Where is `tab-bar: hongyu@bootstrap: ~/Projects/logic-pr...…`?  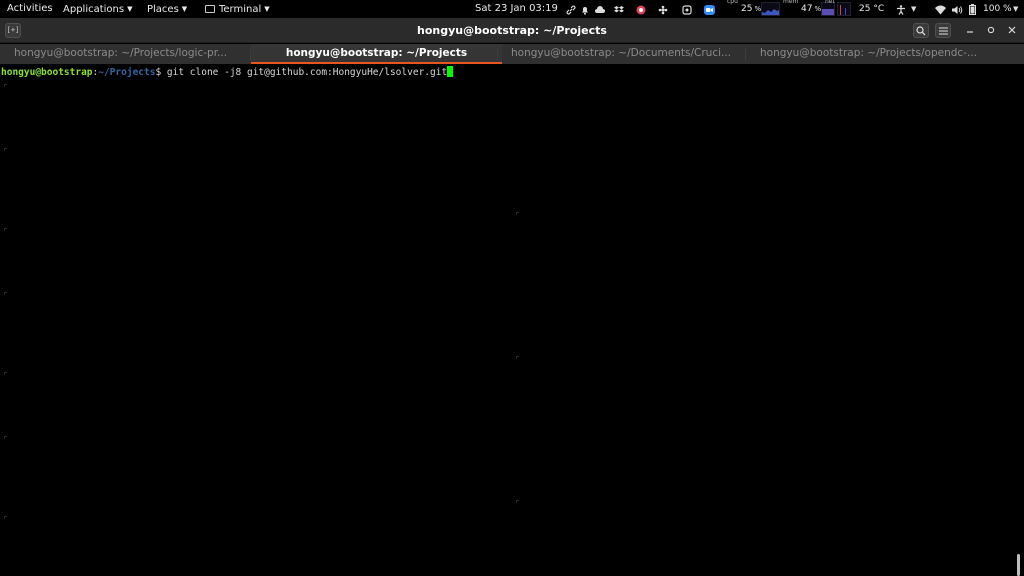
tab-bar: hongyu@bootstrap: ~/Projects/logic-pr...… is located at coordinates (512, 54).